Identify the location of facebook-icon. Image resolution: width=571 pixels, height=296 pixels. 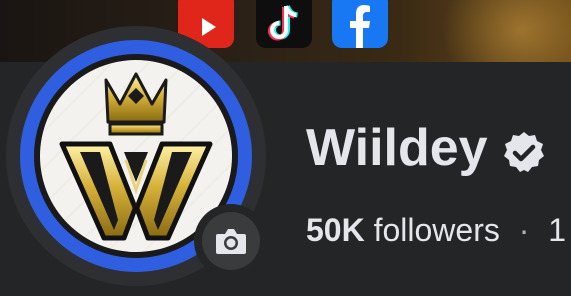
(360, 24).